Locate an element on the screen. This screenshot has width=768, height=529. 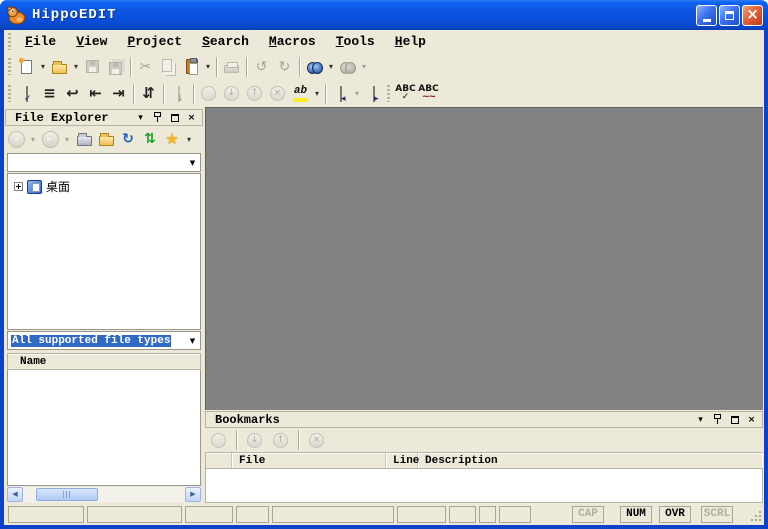
line-column-header: Line is located at coordinates (402, 460).